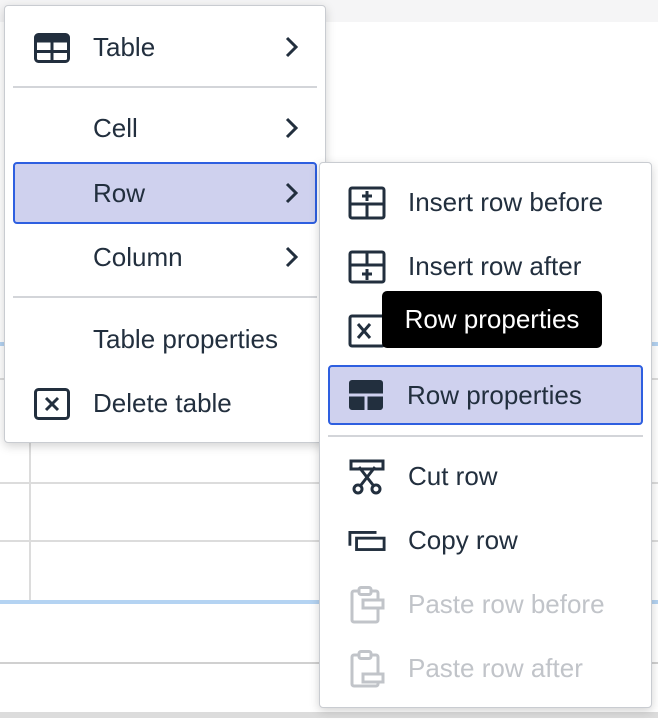 The width and height of the screenshot is (658, 720). Describe the element at coordinates (367, 477) in the screenshot. I see `cut-row-icon` at that location.